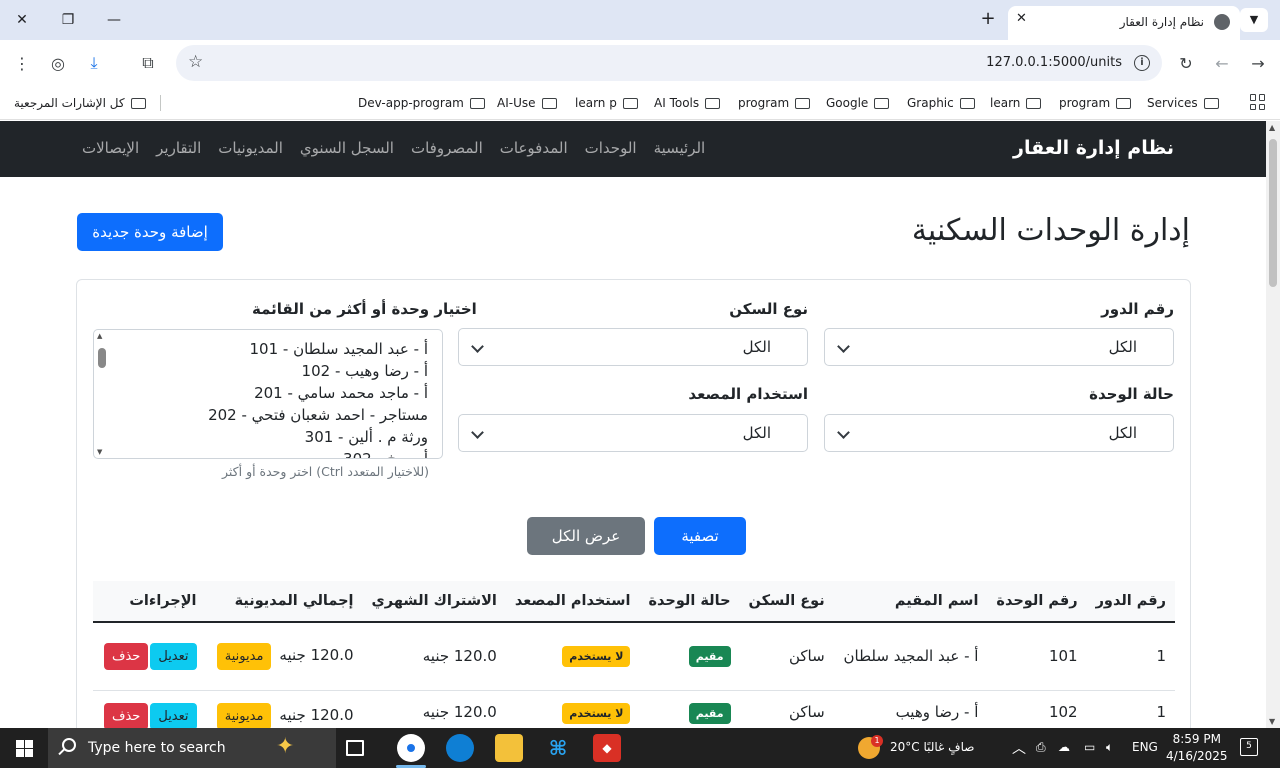  What do you see at coordinates (1254, 20) in the screenshot?
I see `tab-search-chevron-icon: ▼` at bounding box center [1254, 20].